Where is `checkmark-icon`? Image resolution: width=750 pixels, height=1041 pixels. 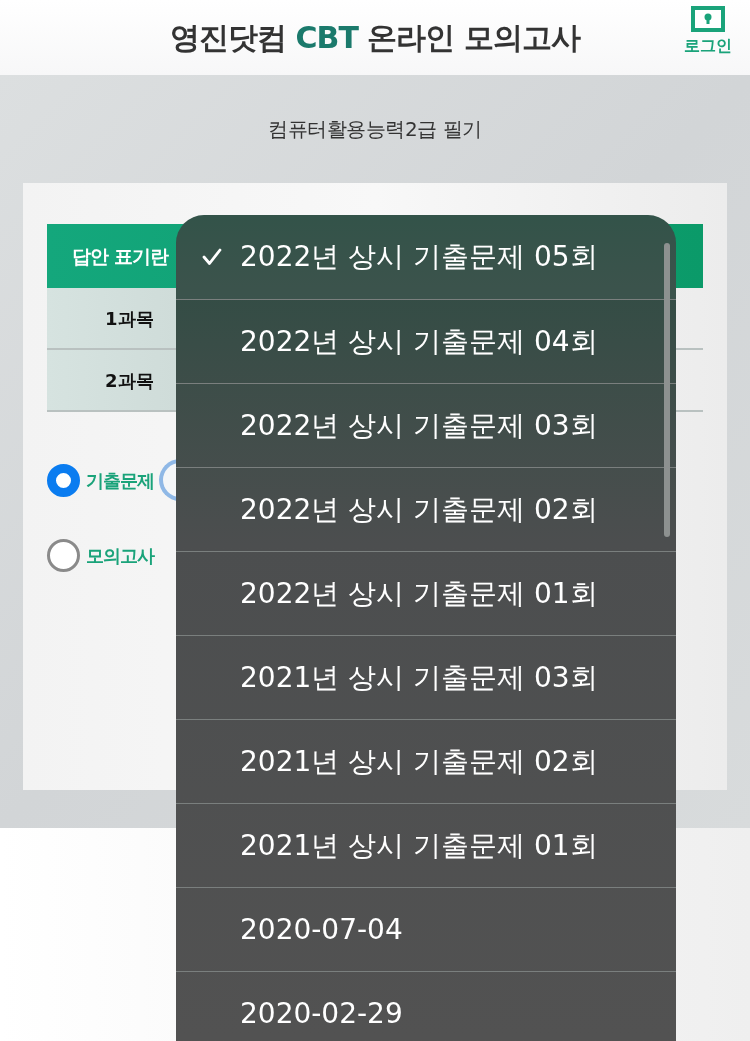 checkmark-icon is located at coordinates (212, 257).